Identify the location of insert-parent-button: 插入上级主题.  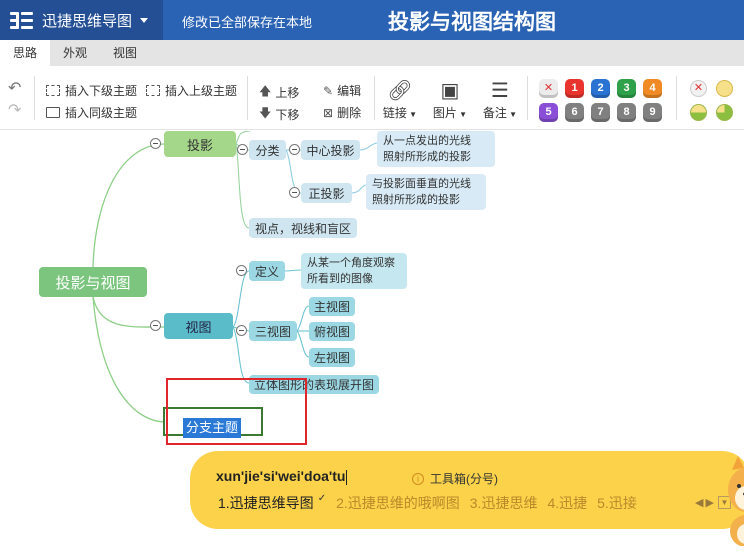
(191, 90).